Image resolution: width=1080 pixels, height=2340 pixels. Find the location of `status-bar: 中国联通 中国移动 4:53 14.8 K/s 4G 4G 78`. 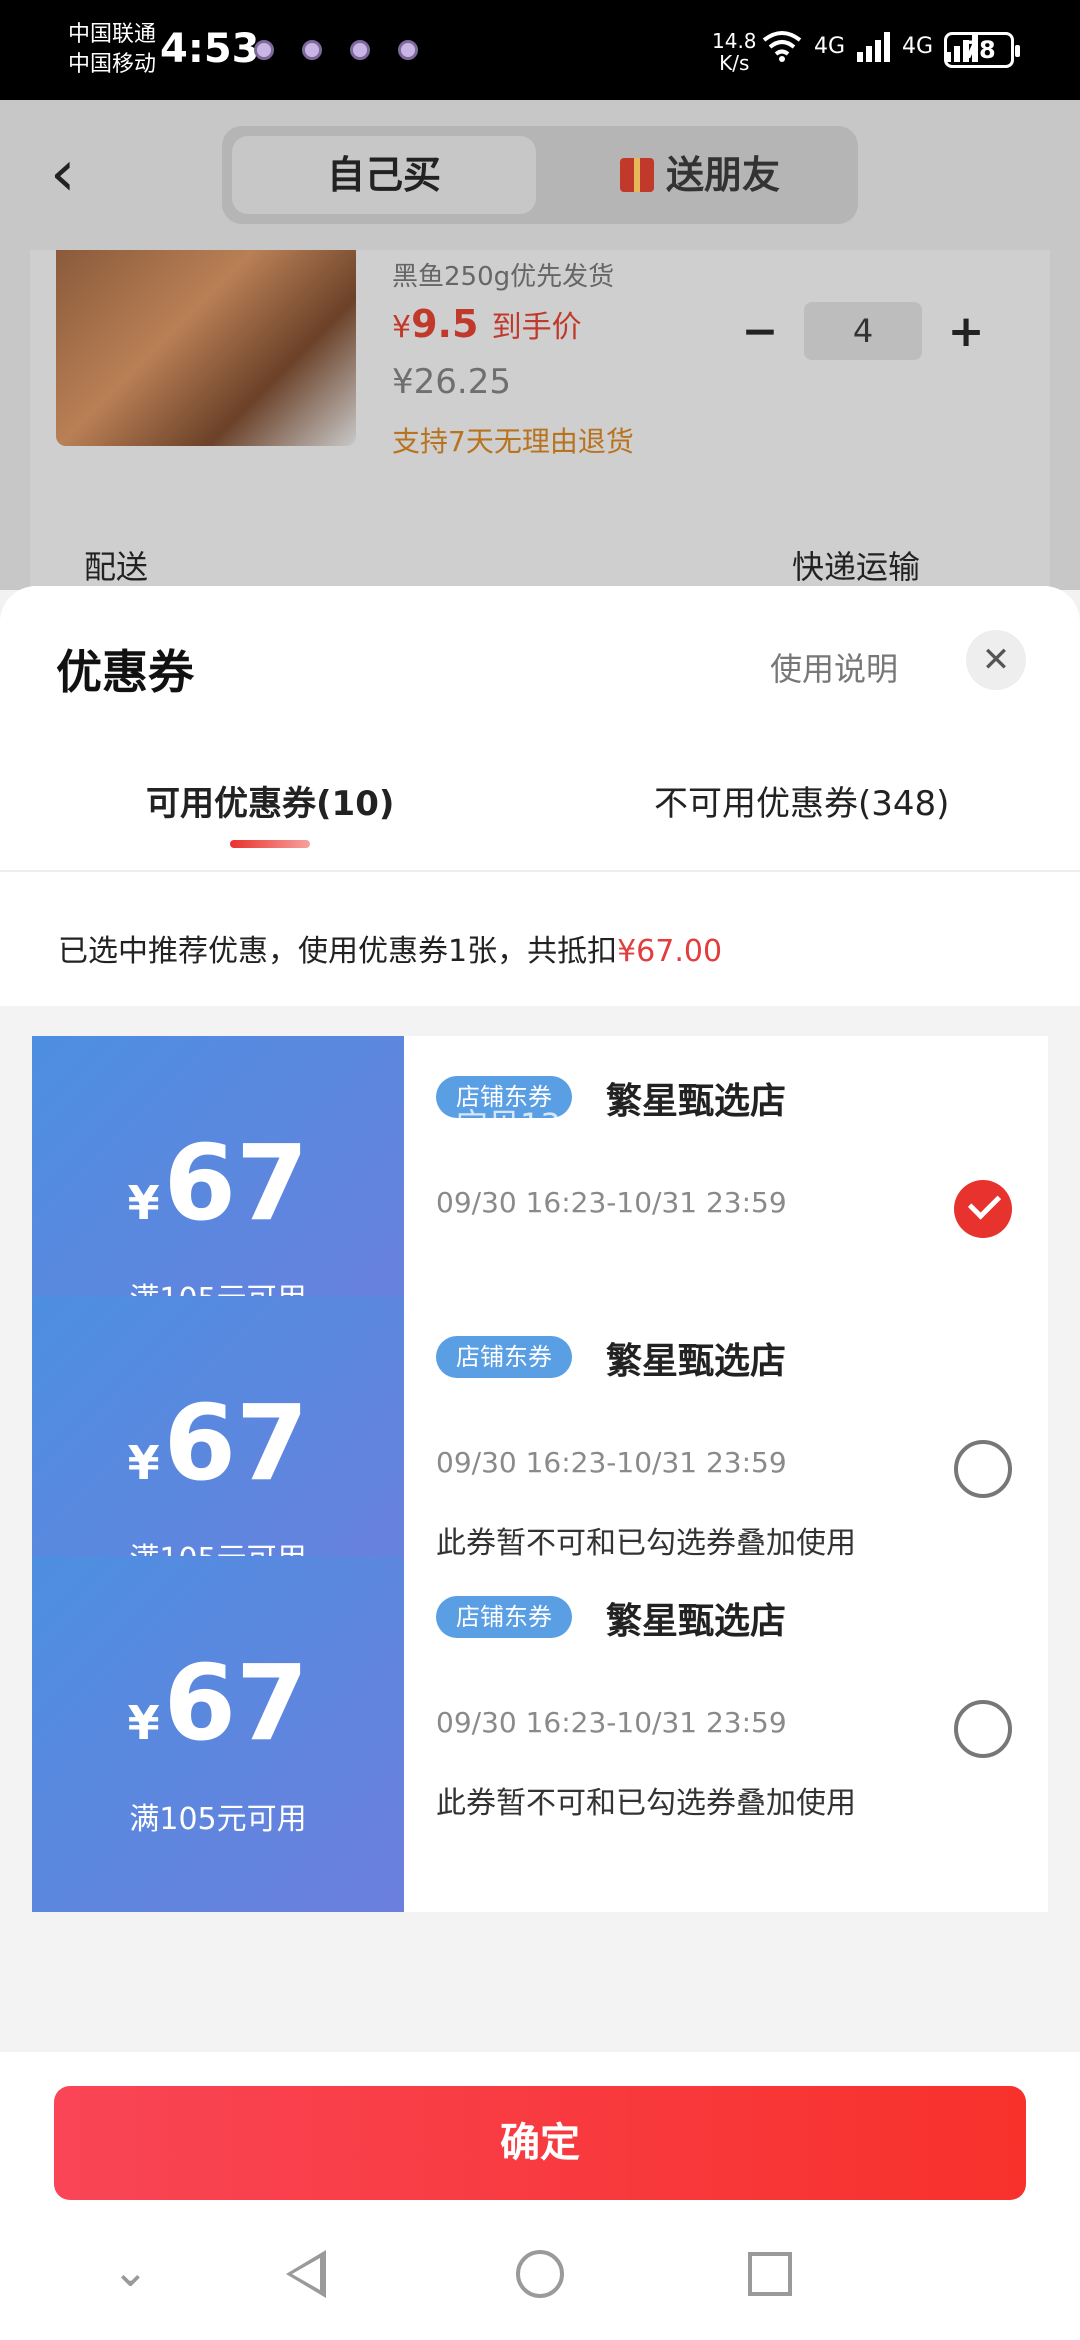

status-bar: 中国联通 中国移动 4:53 14.8 K/s 4G 4G 78 is located at coordinates (540, 50).